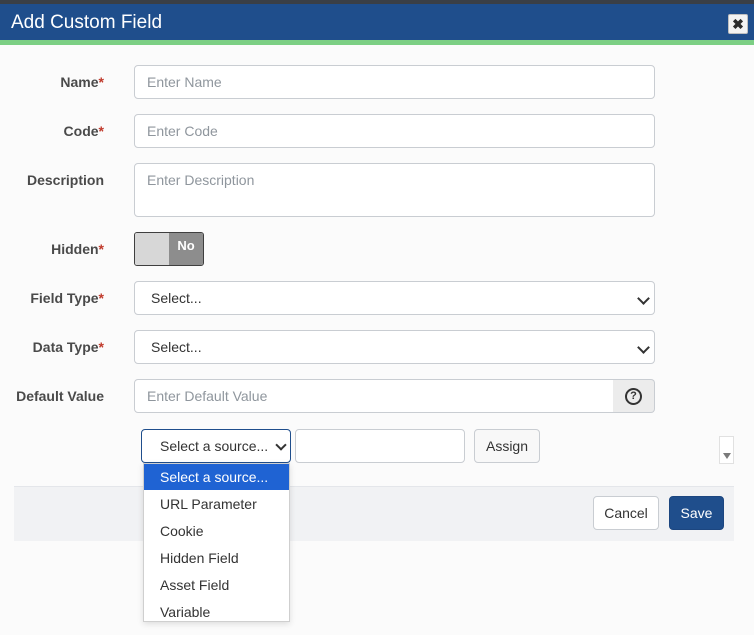 The image size is (754, 635). I want to click on default-value-input, so click(374, 396).